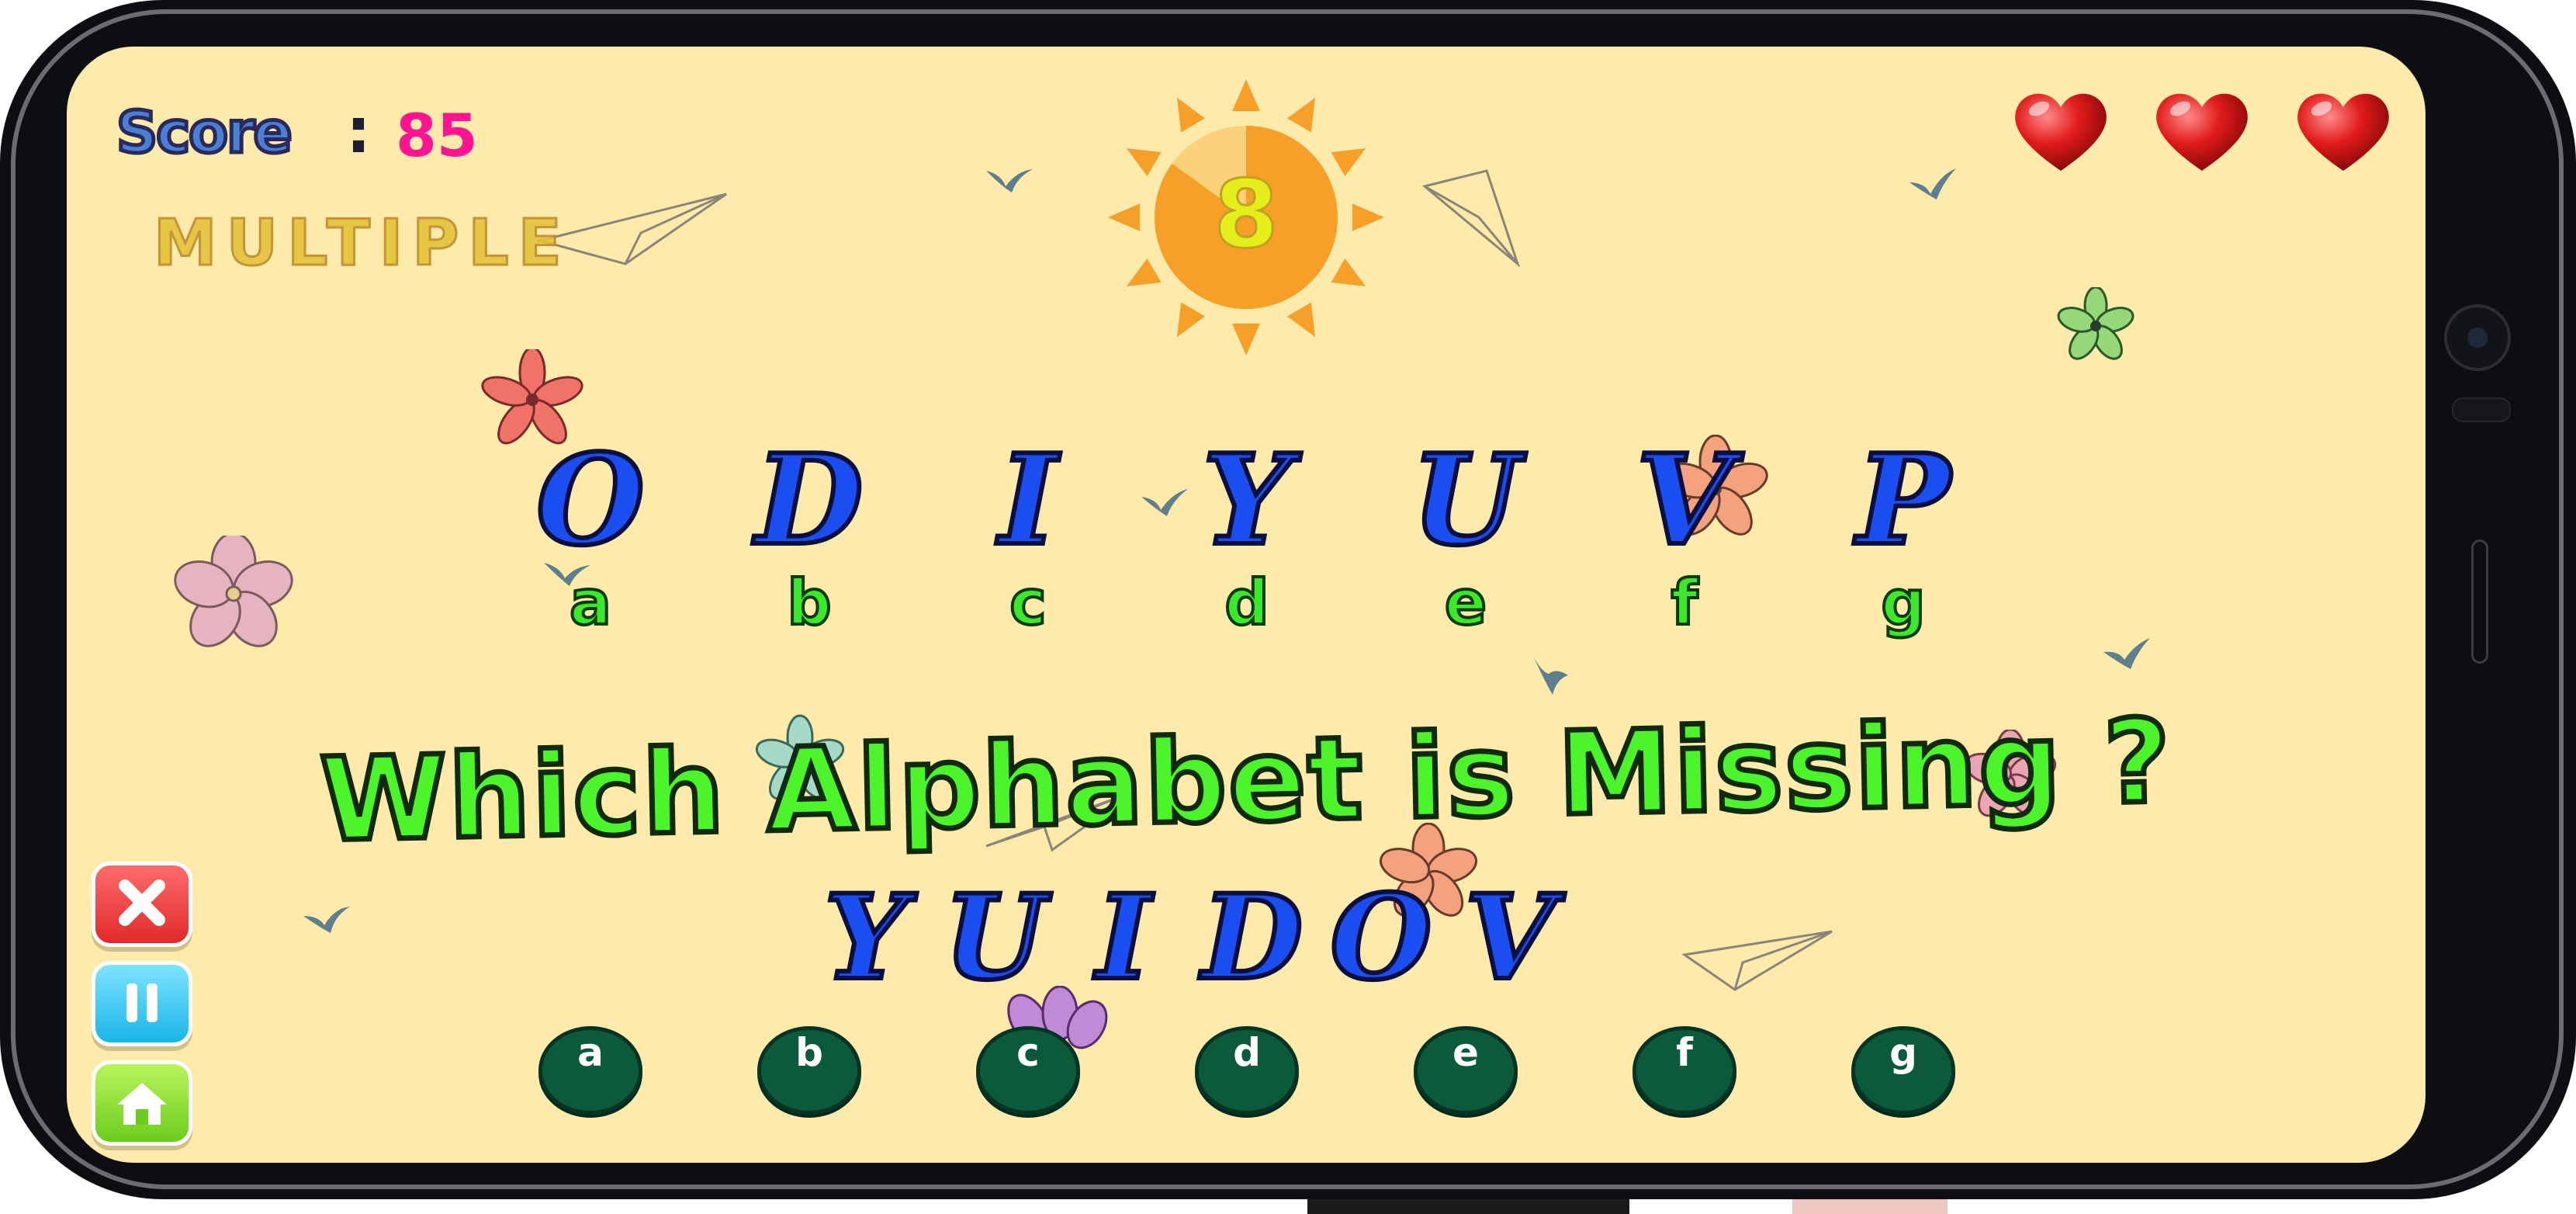 The height and width of the screenshot is (1214, 2576). Describe the element at coordinates (2481, 409) in the screenshot. I see `phone-sensor` at that location.